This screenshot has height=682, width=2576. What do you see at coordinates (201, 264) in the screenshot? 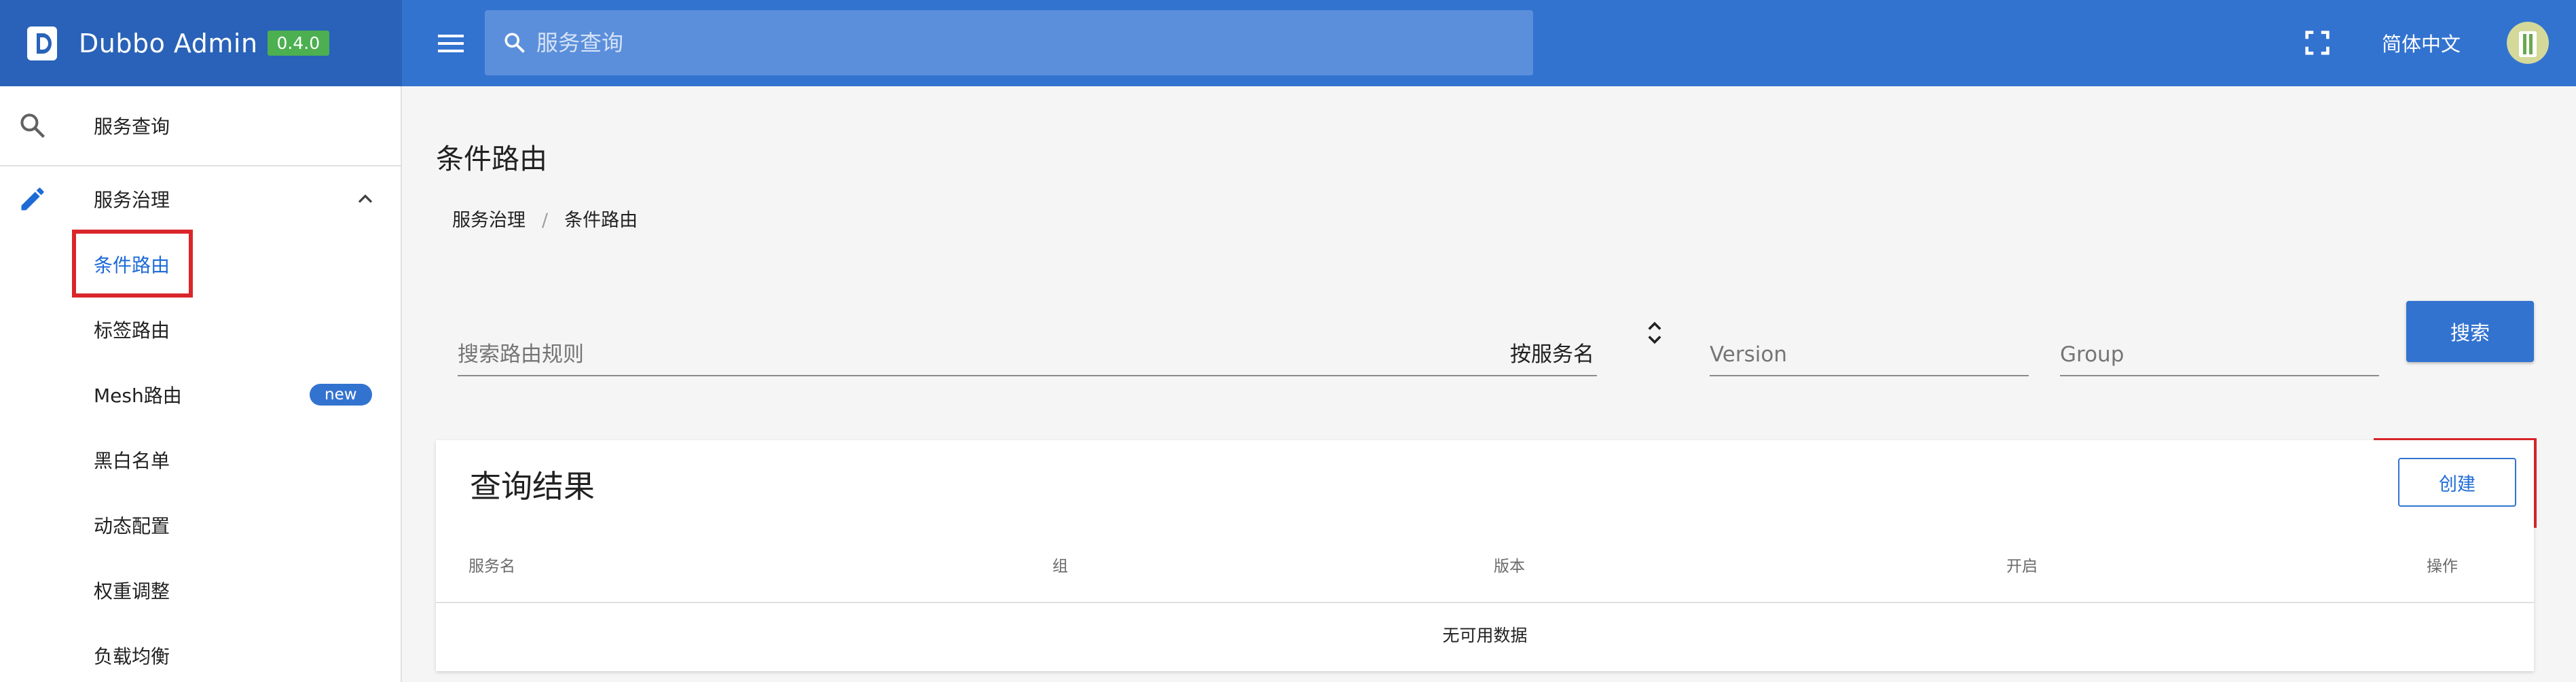
I see `sidebar-item-condition-route: 条件路由` at bounding box center [201, 264].